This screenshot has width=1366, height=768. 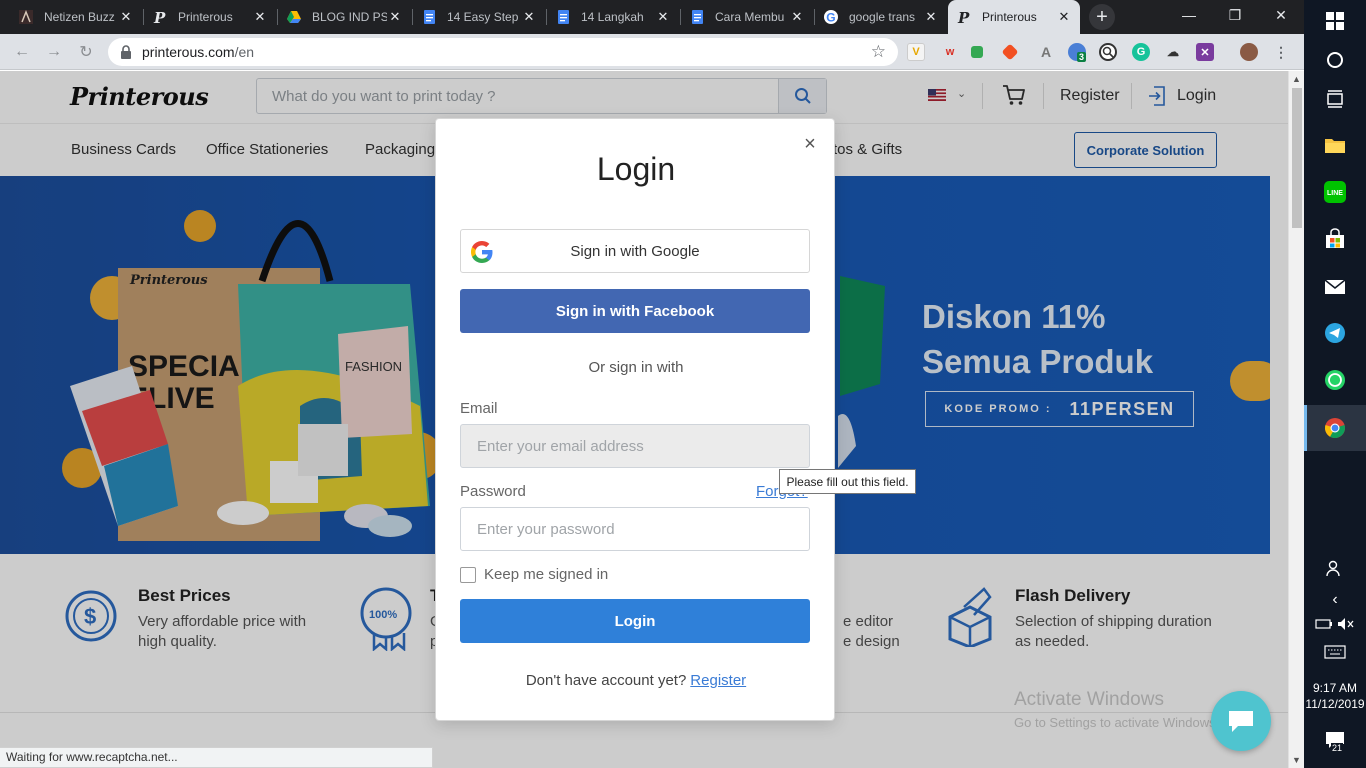 What do you see at coordinates (79, 17) in the screenshot?
I see `tab-title: Netizen Buzz` at bounding box center [79, 17].